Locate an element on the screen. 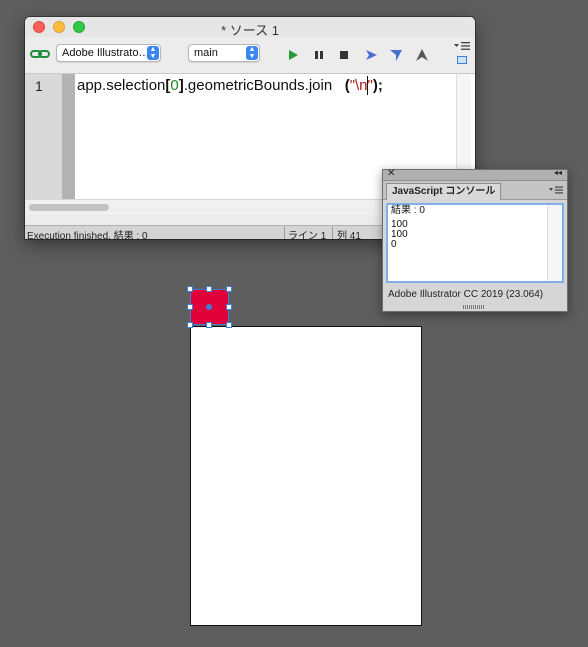  code-token-number: 0 is located at coordinates (174, 85).